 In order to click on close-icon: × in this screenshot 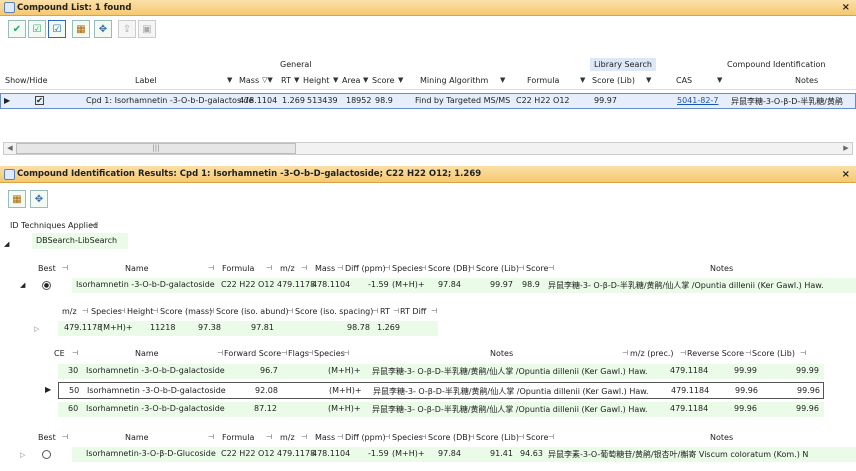, I will do `click(846, 174)`.